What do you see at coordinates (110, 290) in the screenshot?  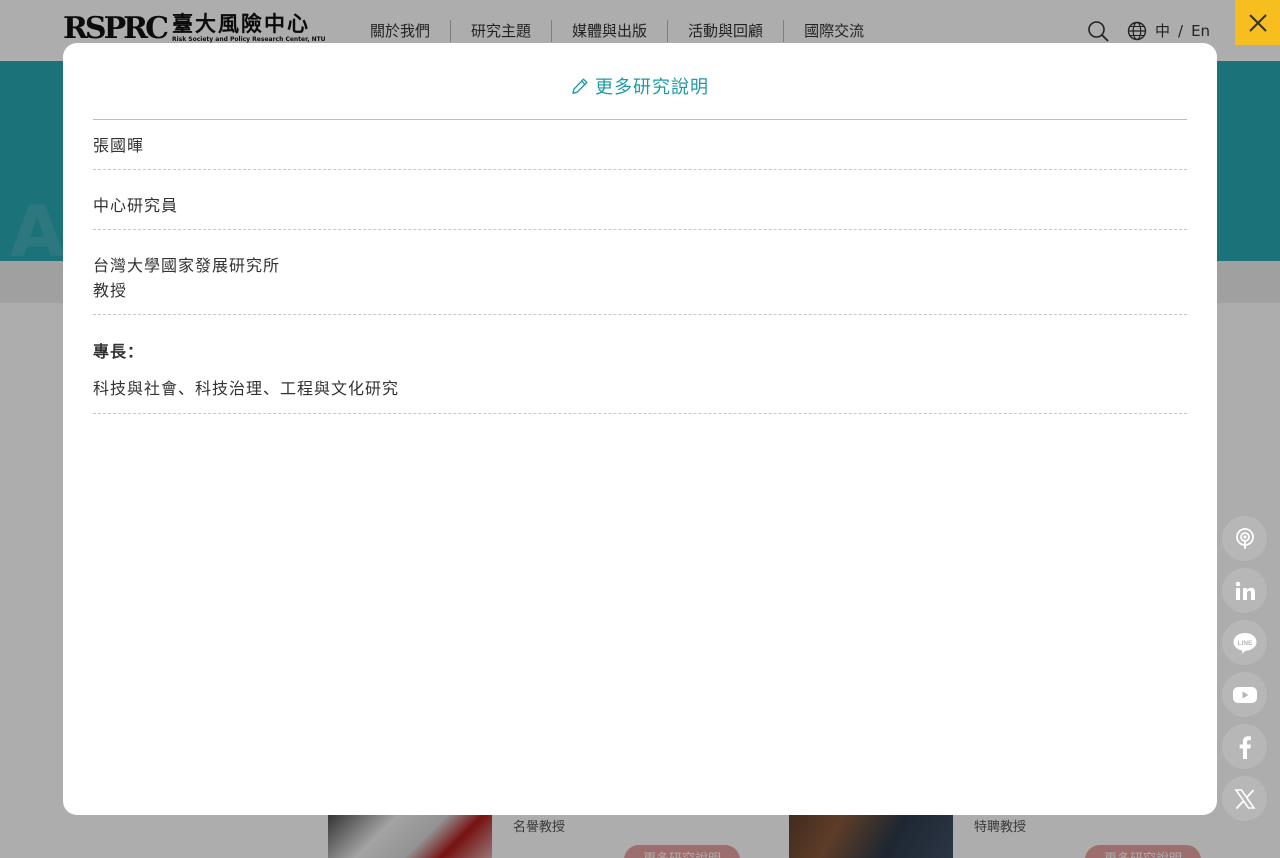 I see `researcher-affiliation-title: 教授` at bounding box center [110, 290].